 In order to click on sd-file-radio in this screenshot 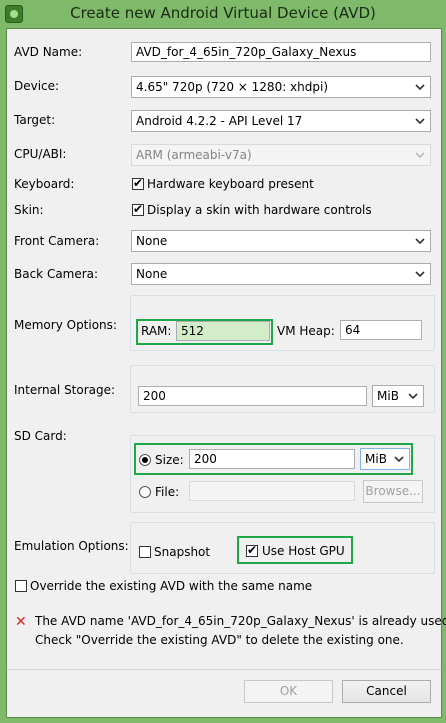, I will do `click(145, 492)`.